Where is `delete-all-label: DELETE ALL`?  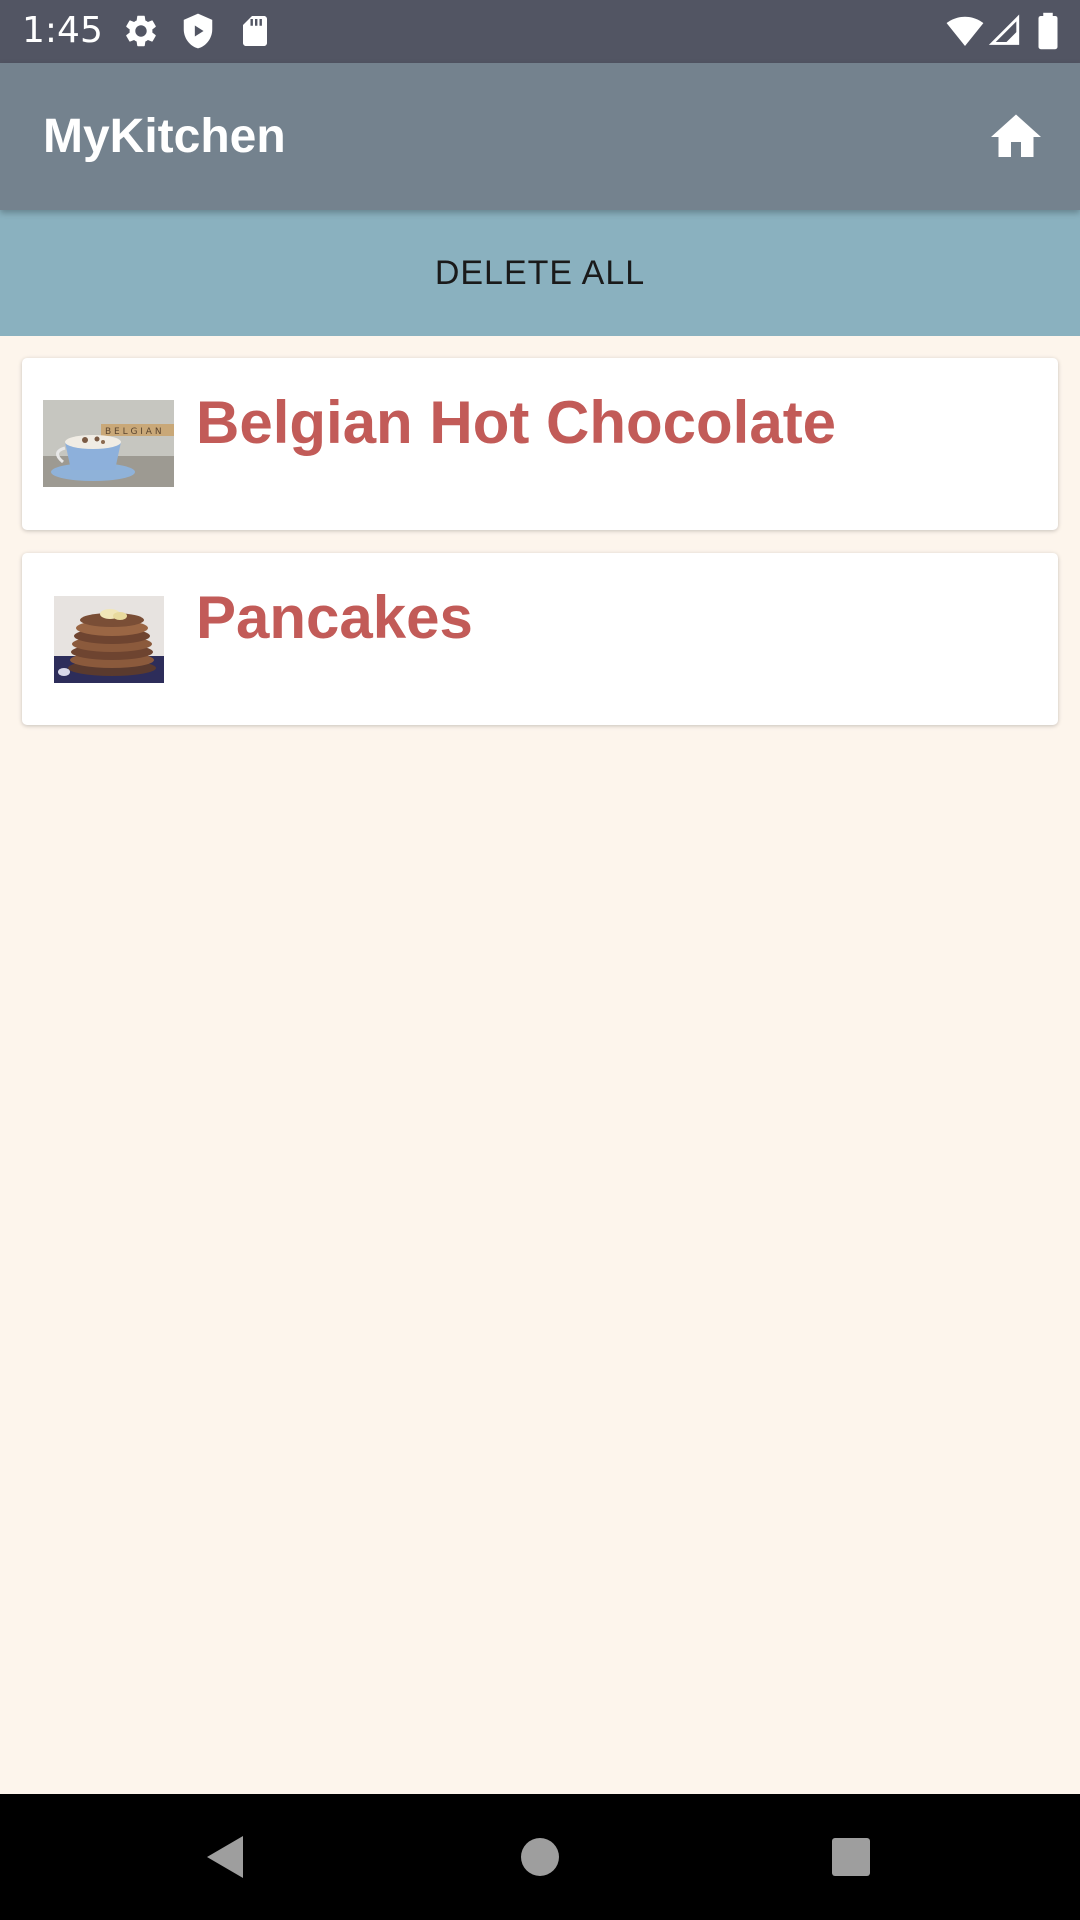 delete-all-label: DELETE ALL is located at coordinates (540, 272).